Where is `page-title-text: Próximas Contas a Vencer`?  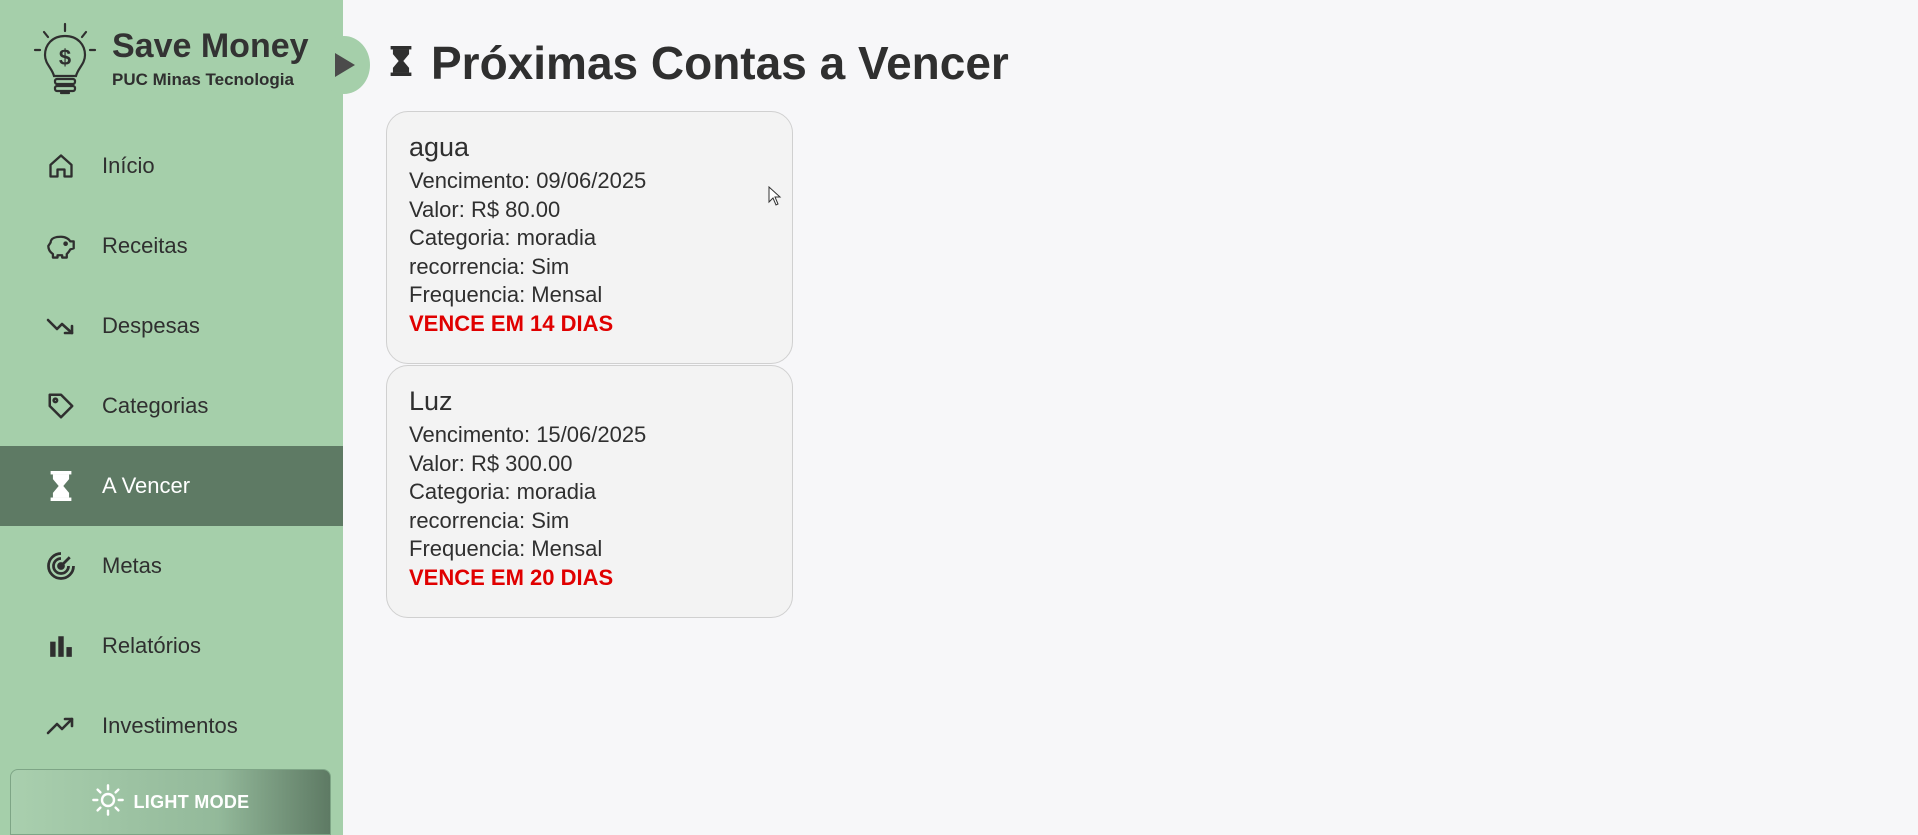
page-title-text: Próximas Contas a Vencer is located at coordinates (720, 63).